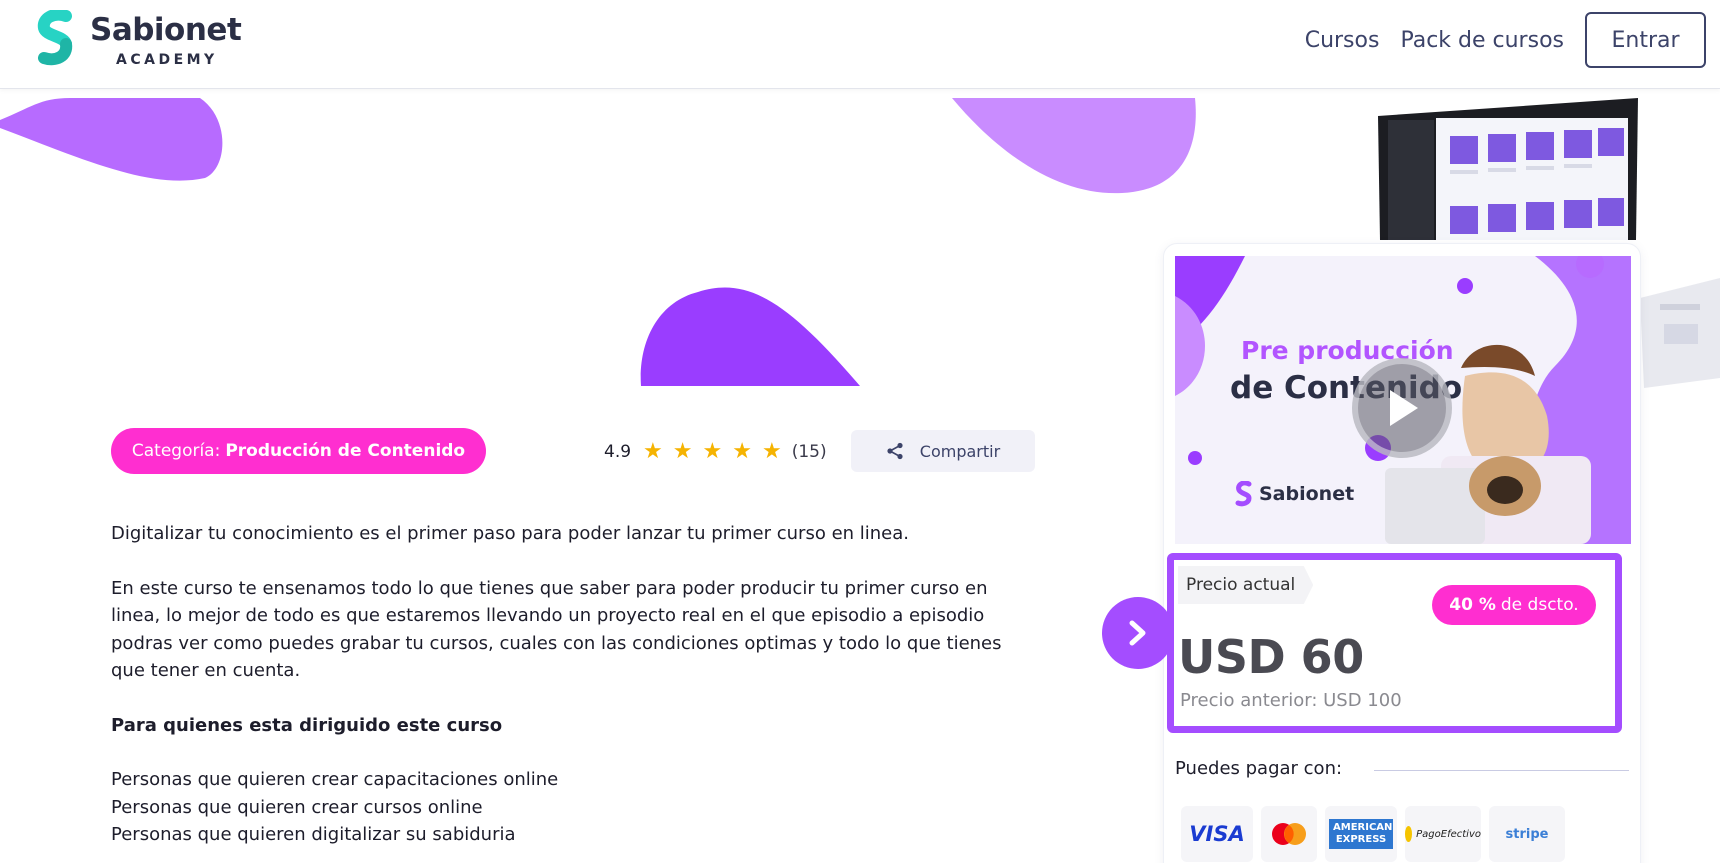 The image size is (1720, 863). Describe the element at coordinates (750, 336) in the screenshot. I see `decor-blob-center` at that location.